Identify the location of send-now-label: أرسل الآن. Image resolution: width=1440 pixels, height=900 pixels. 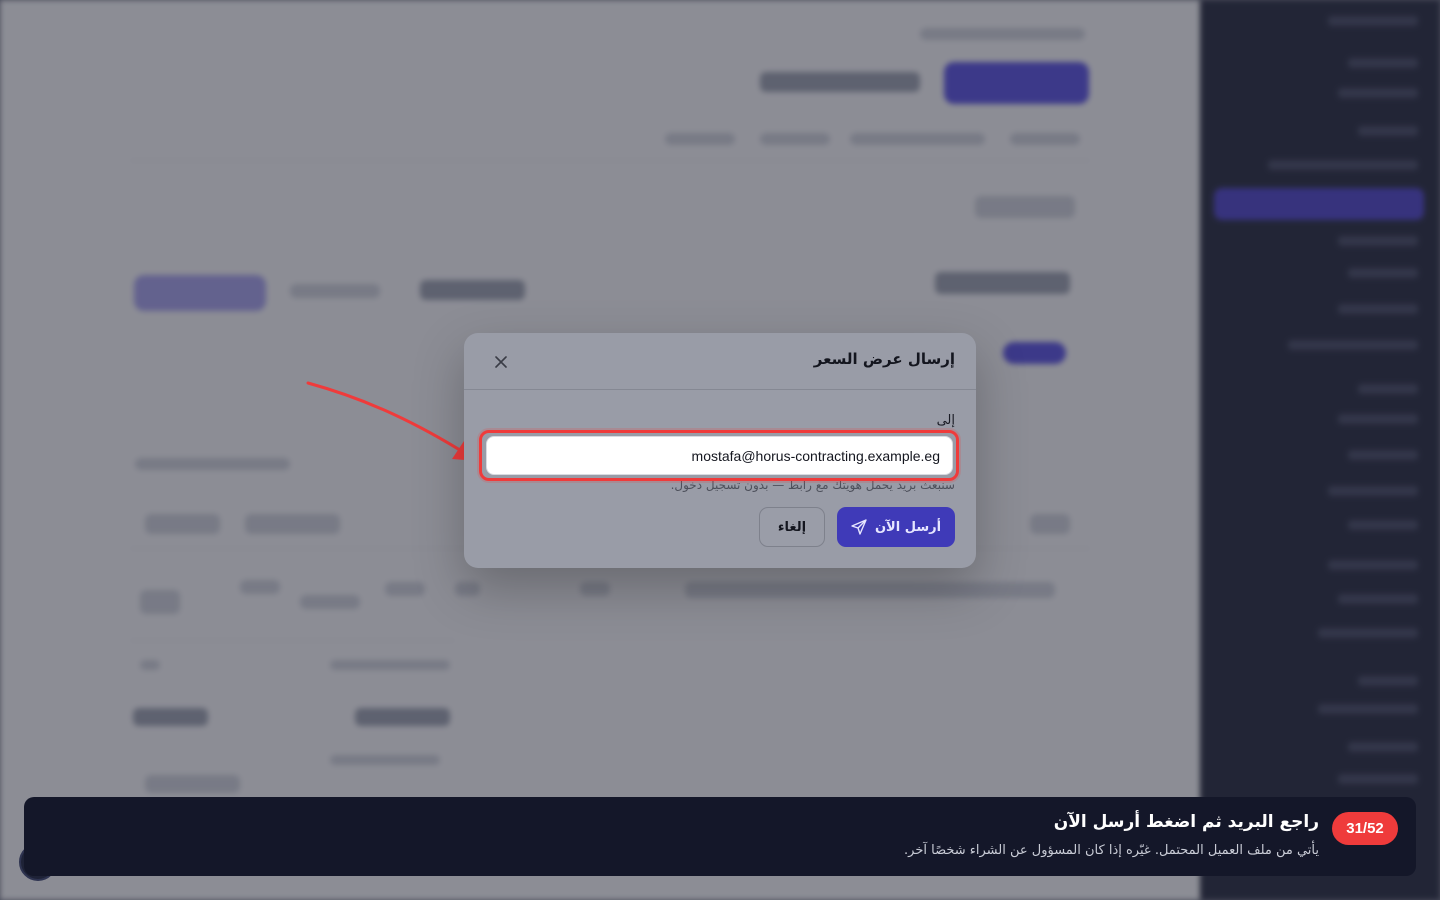
(908, 527).